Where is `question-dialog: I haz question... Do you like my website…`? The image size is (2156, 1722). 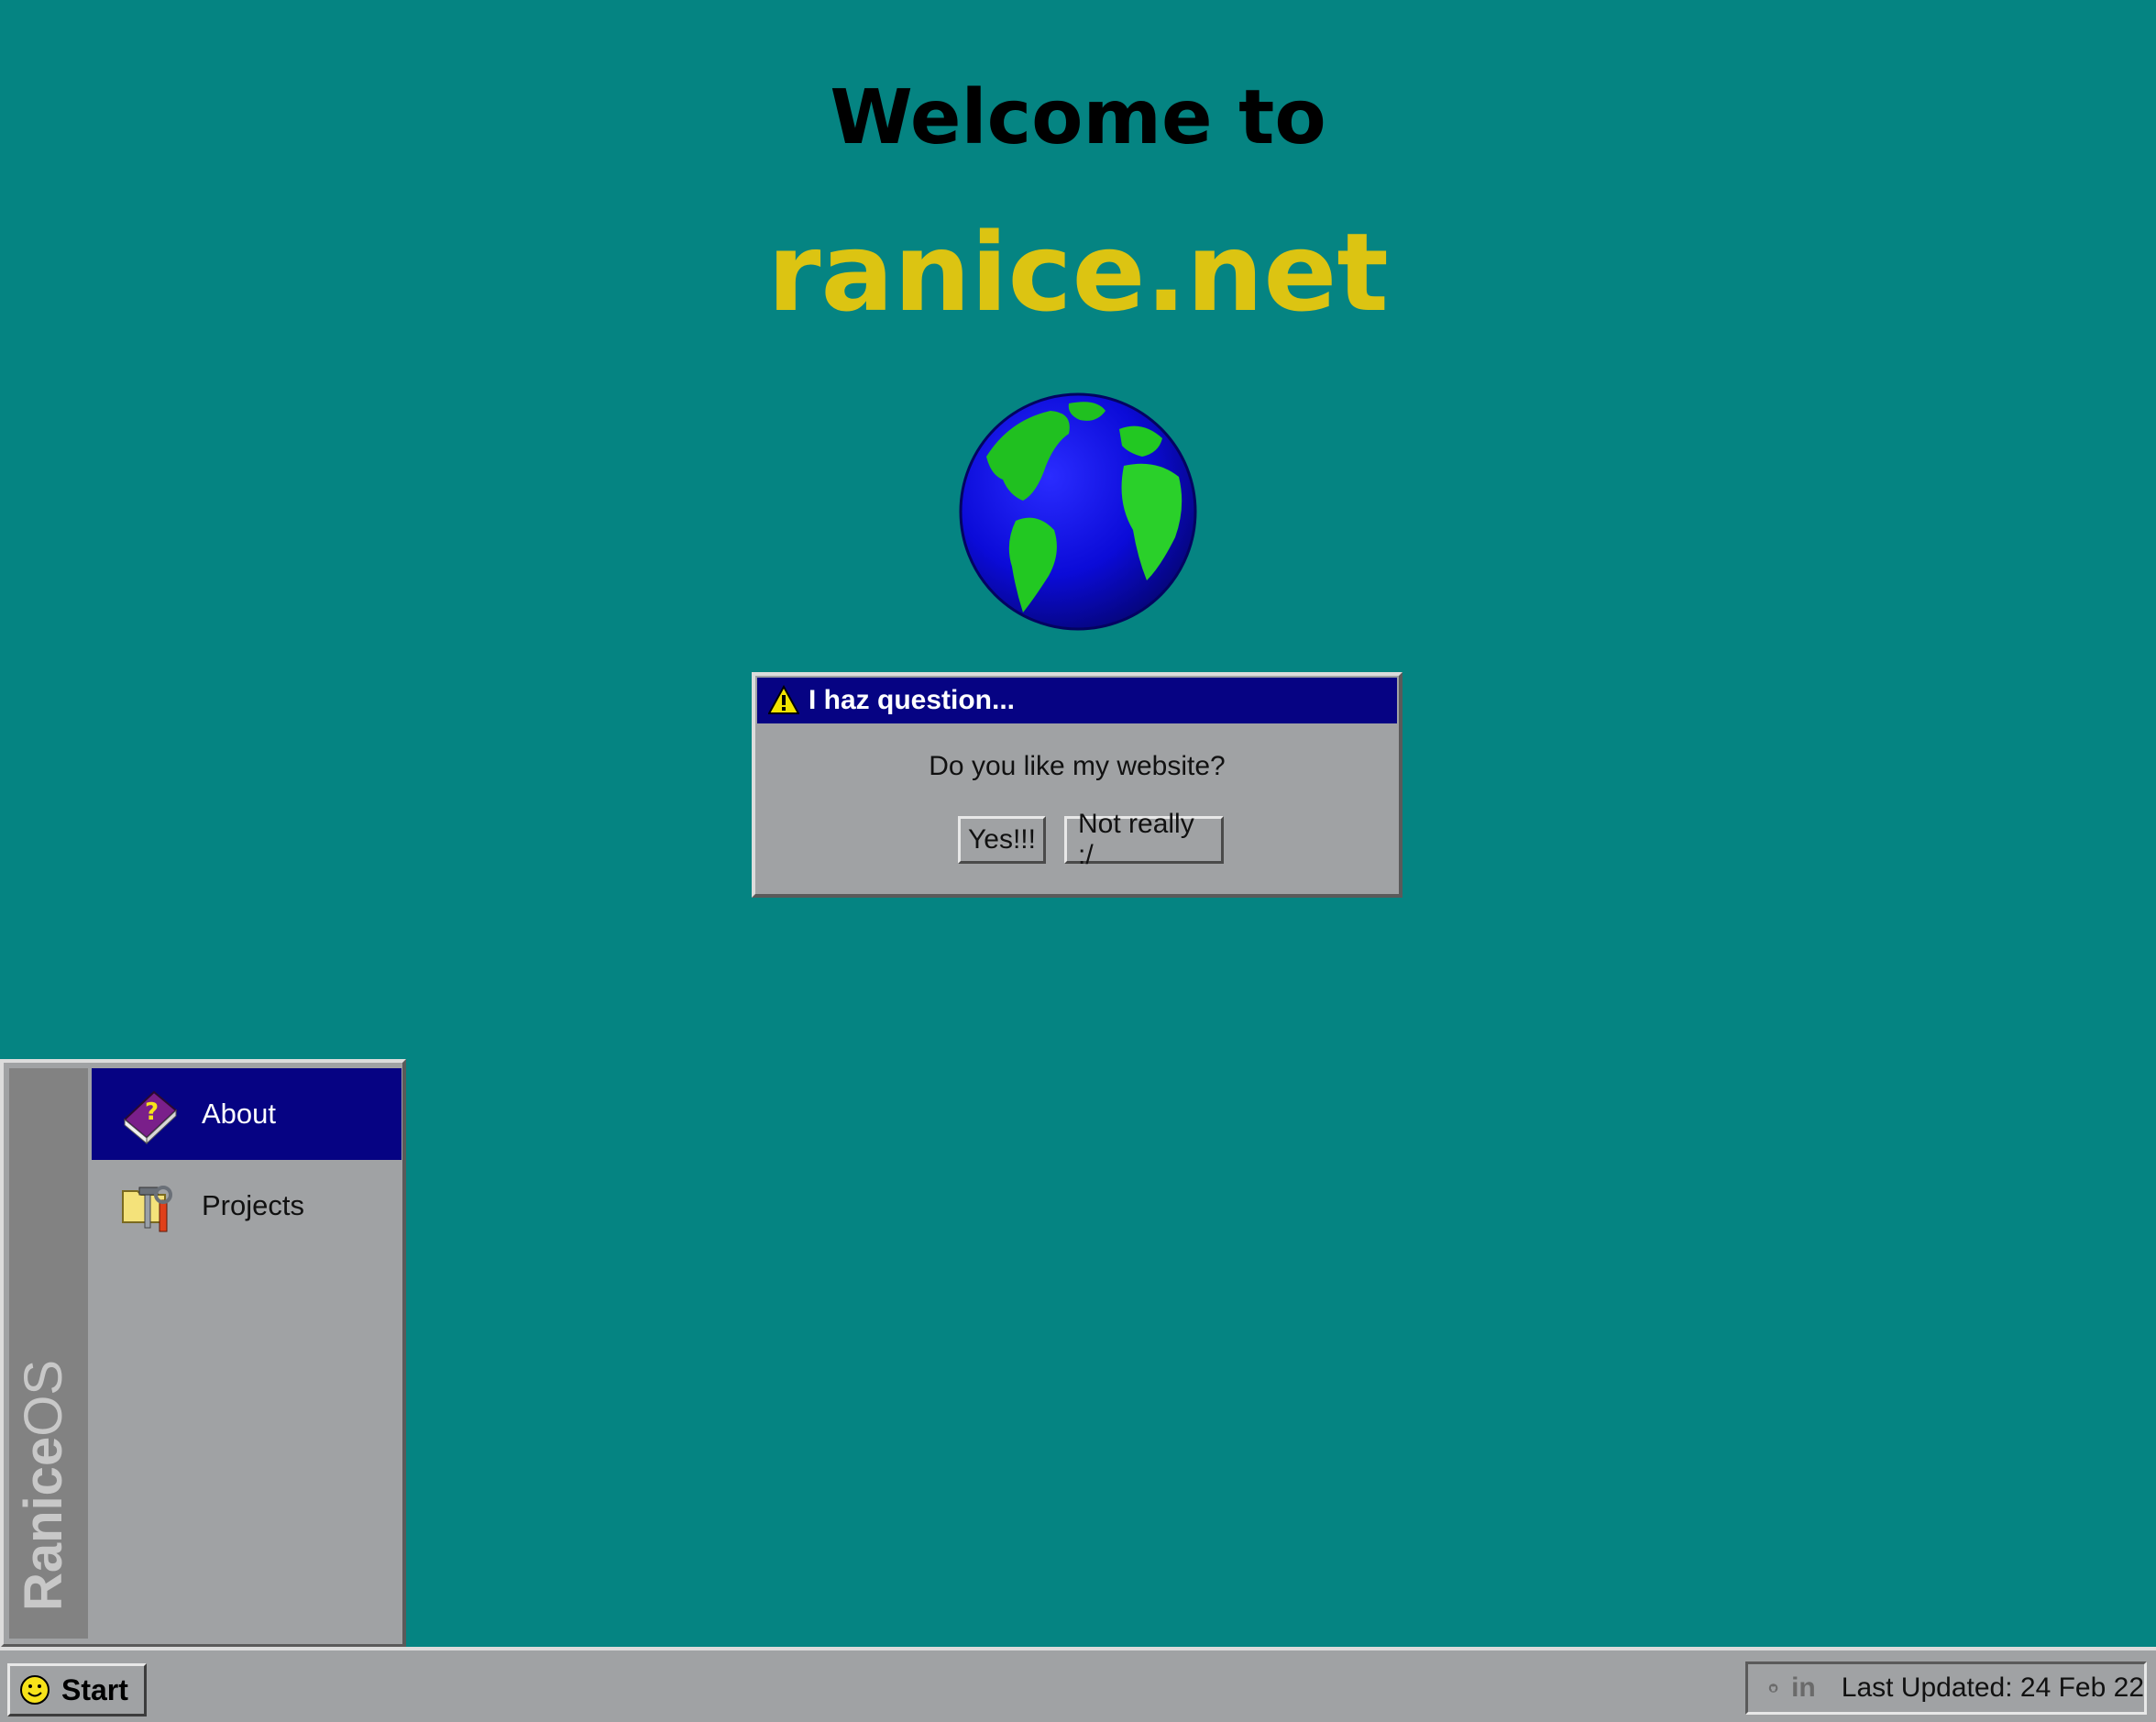 question-dialog: I haz question... Do you like my website… is located at coordinates (1077, 785).